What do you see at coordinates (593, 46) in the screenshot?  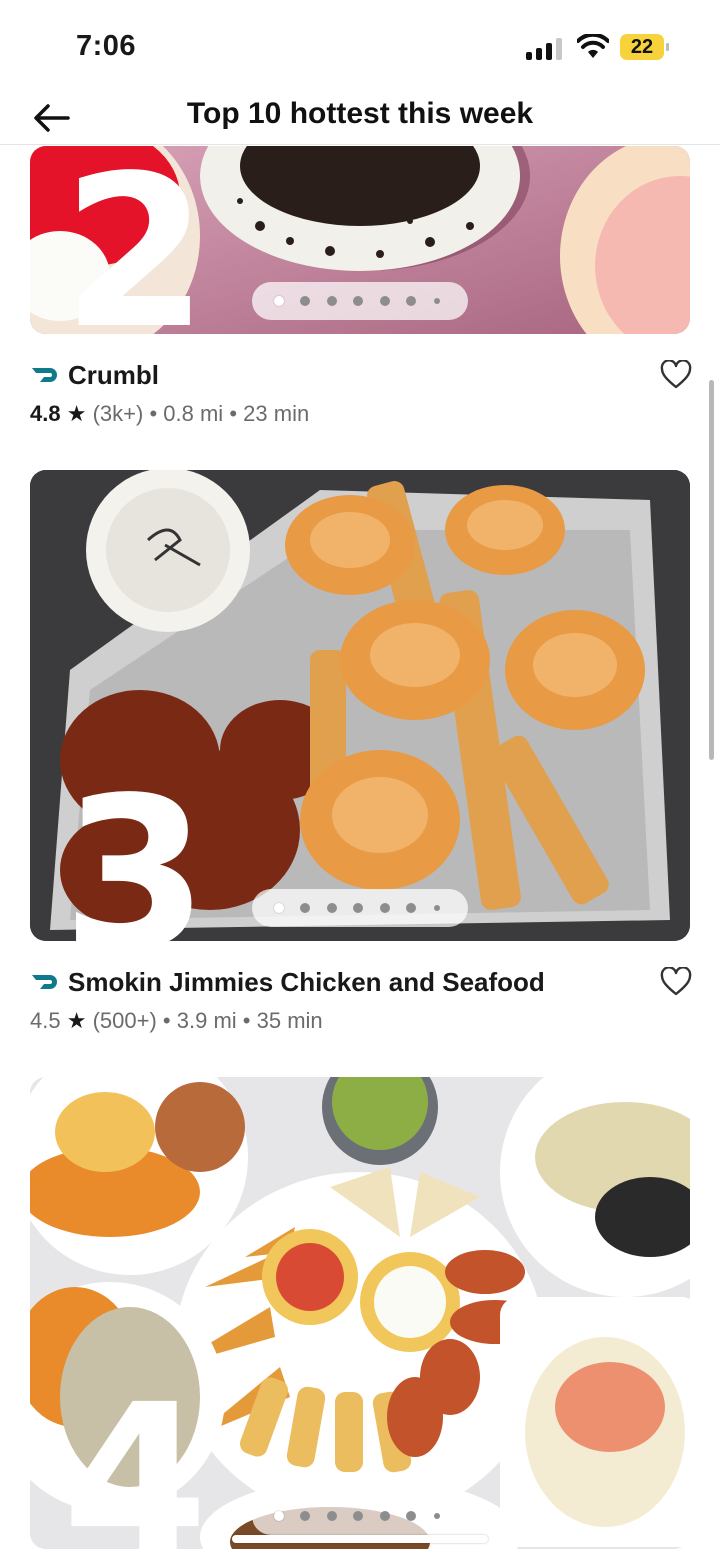 I see `wifi-icon` at bounding box center [593, 46].